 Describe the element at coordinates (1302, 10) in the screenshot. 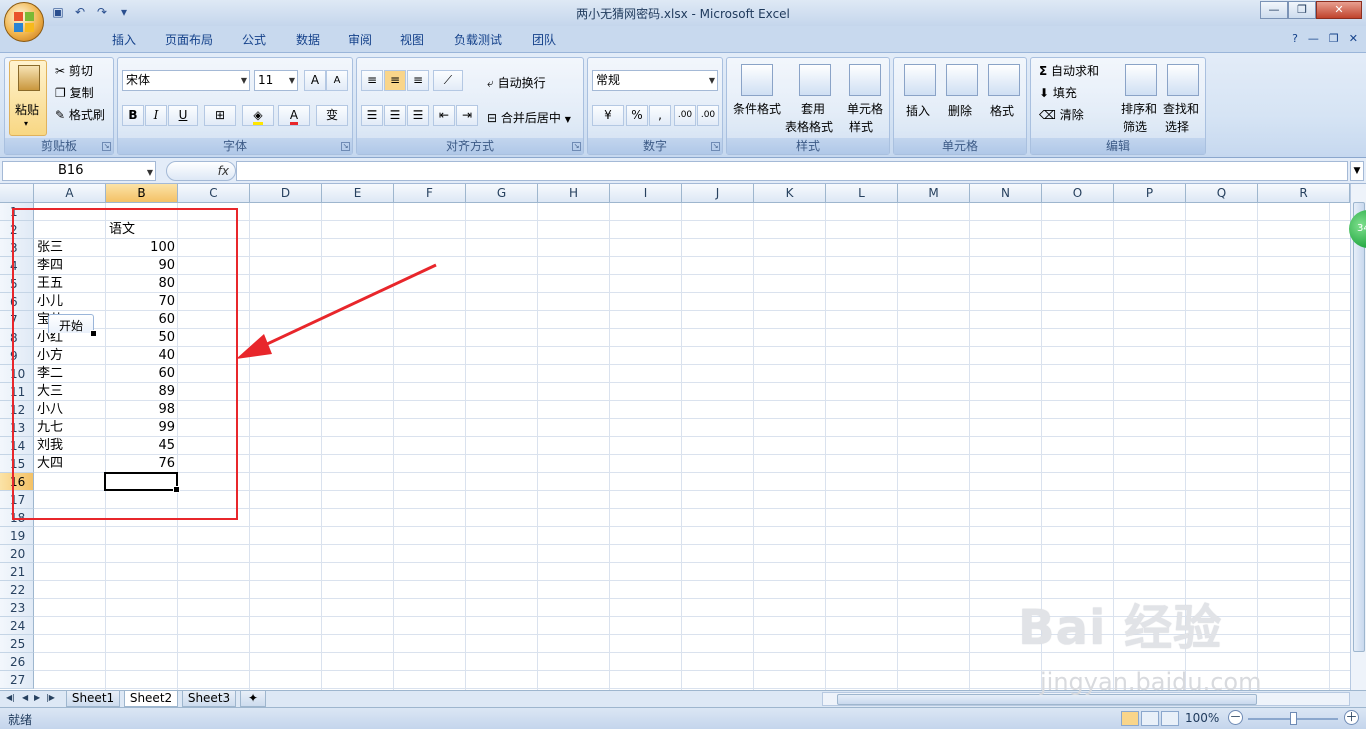

I see `restore-button: ❐` at that location.